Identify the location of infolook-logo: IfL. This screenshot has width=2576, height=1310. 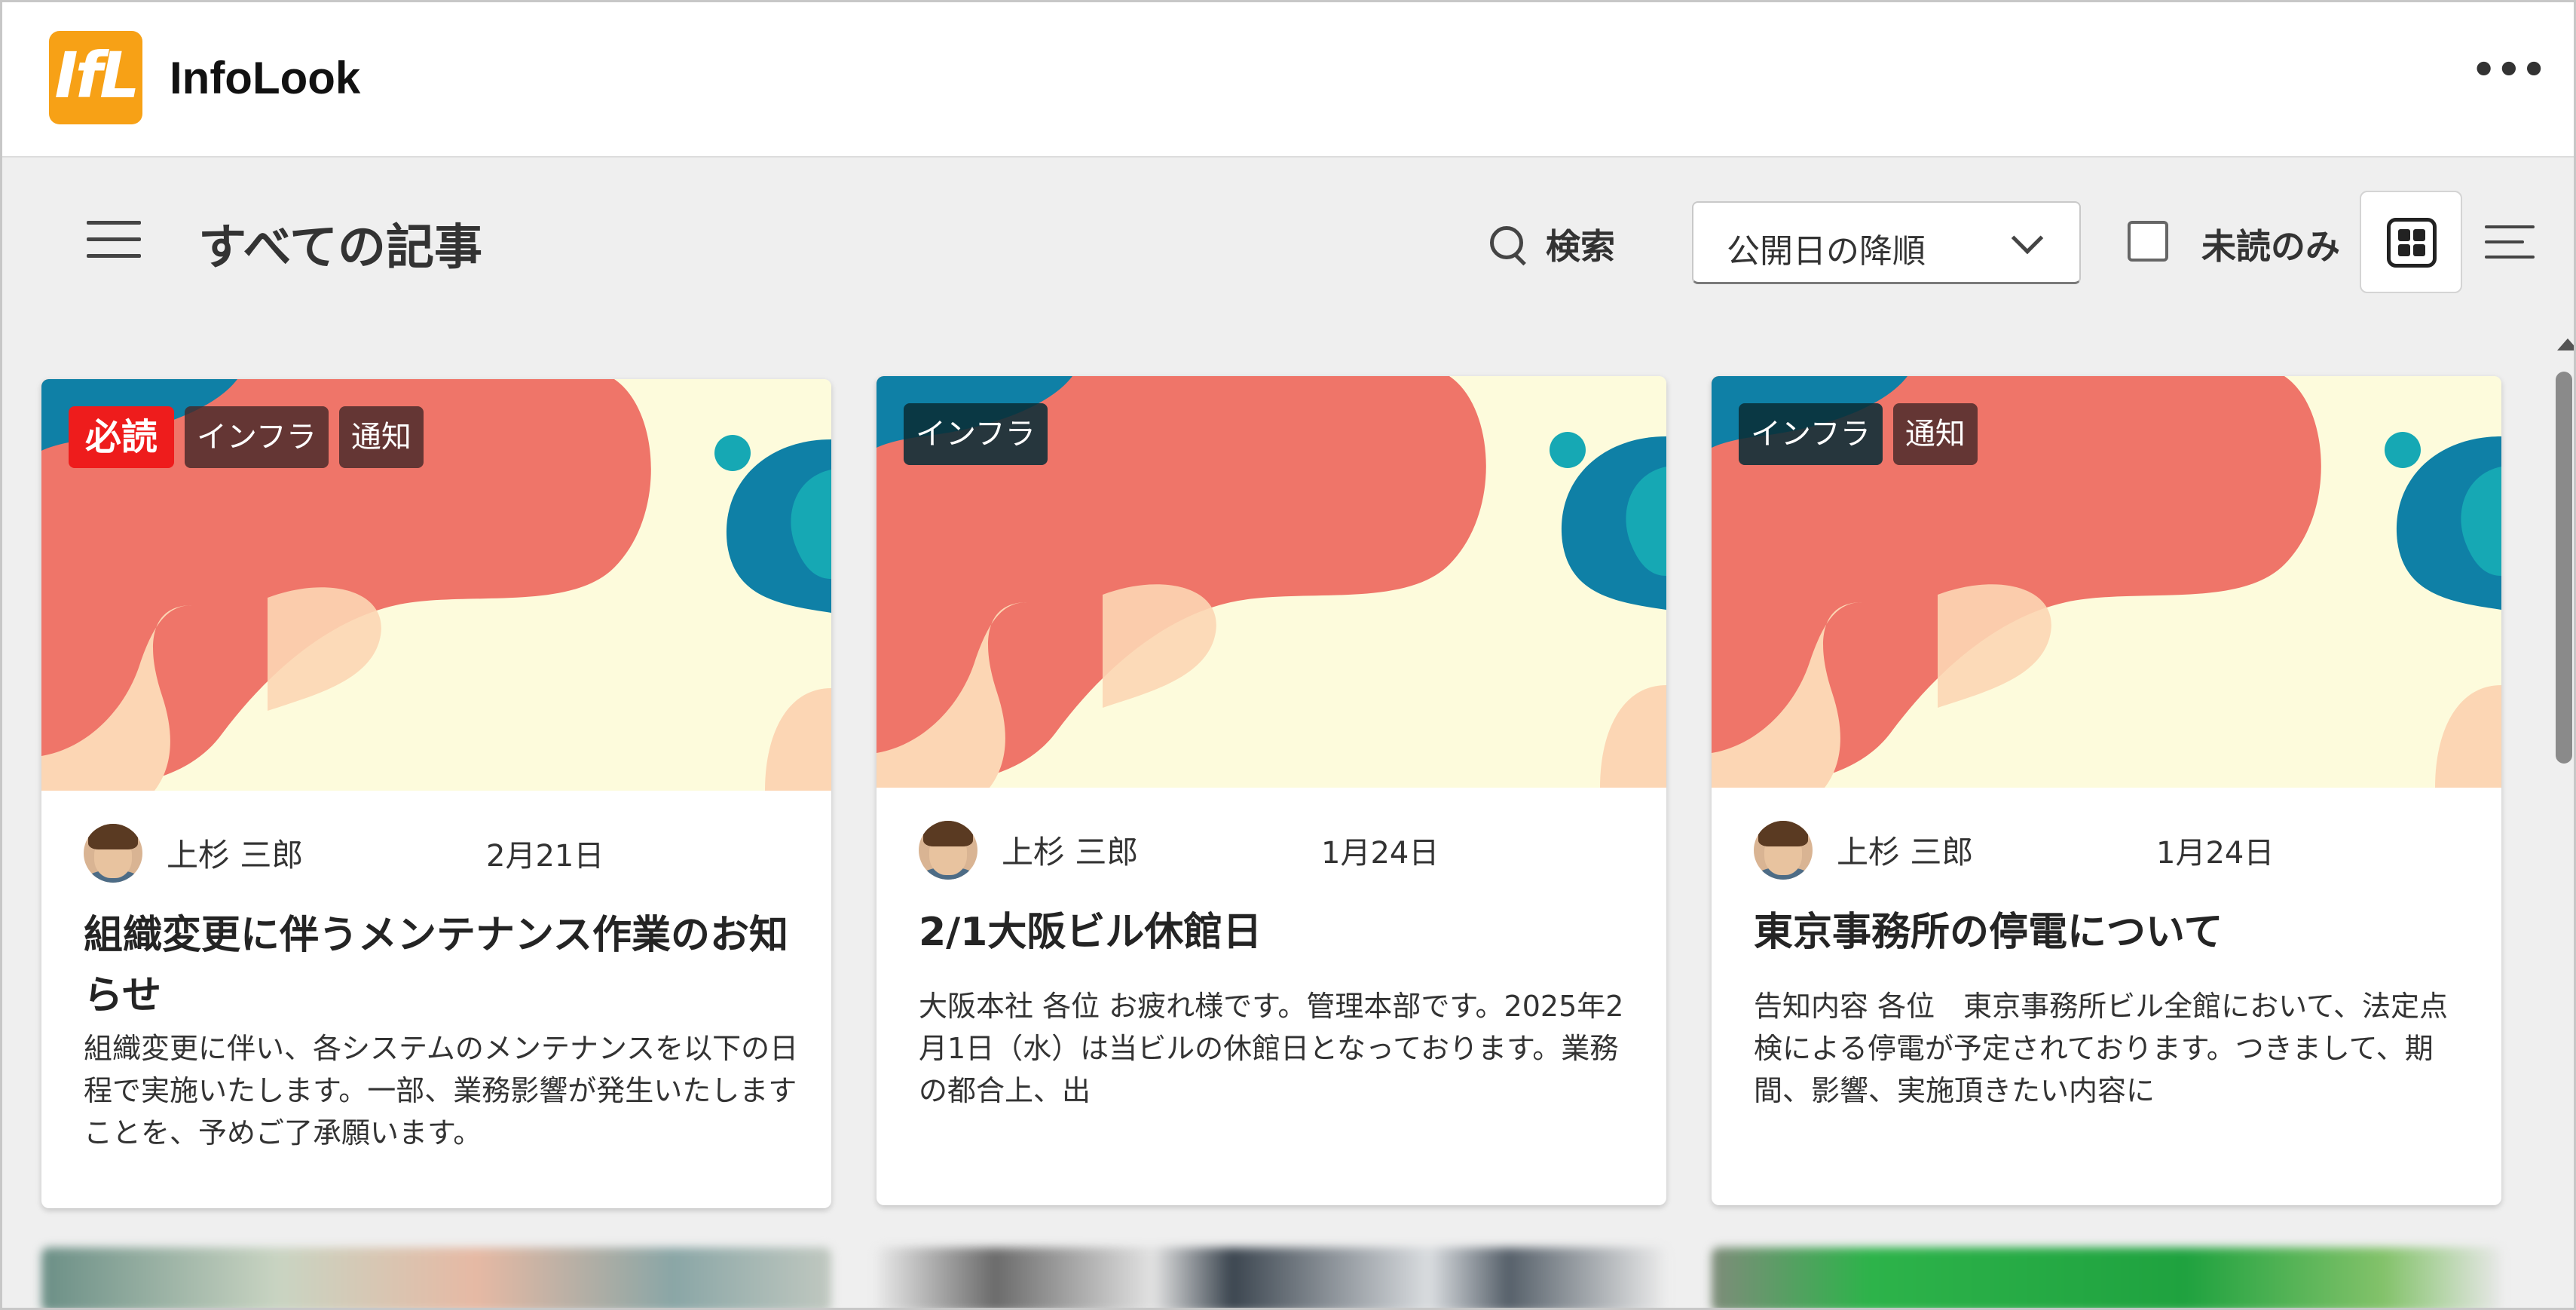
(96, 77).